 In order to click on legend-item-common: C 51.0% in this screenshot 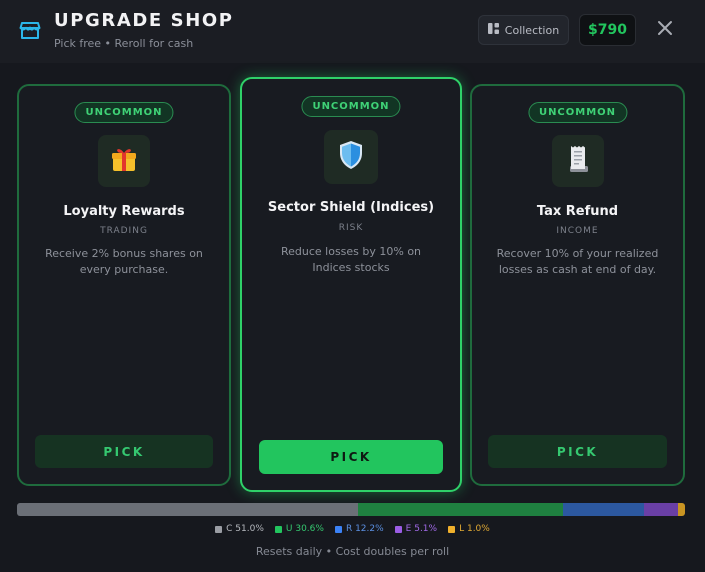, I will do `click(239, 529)`.